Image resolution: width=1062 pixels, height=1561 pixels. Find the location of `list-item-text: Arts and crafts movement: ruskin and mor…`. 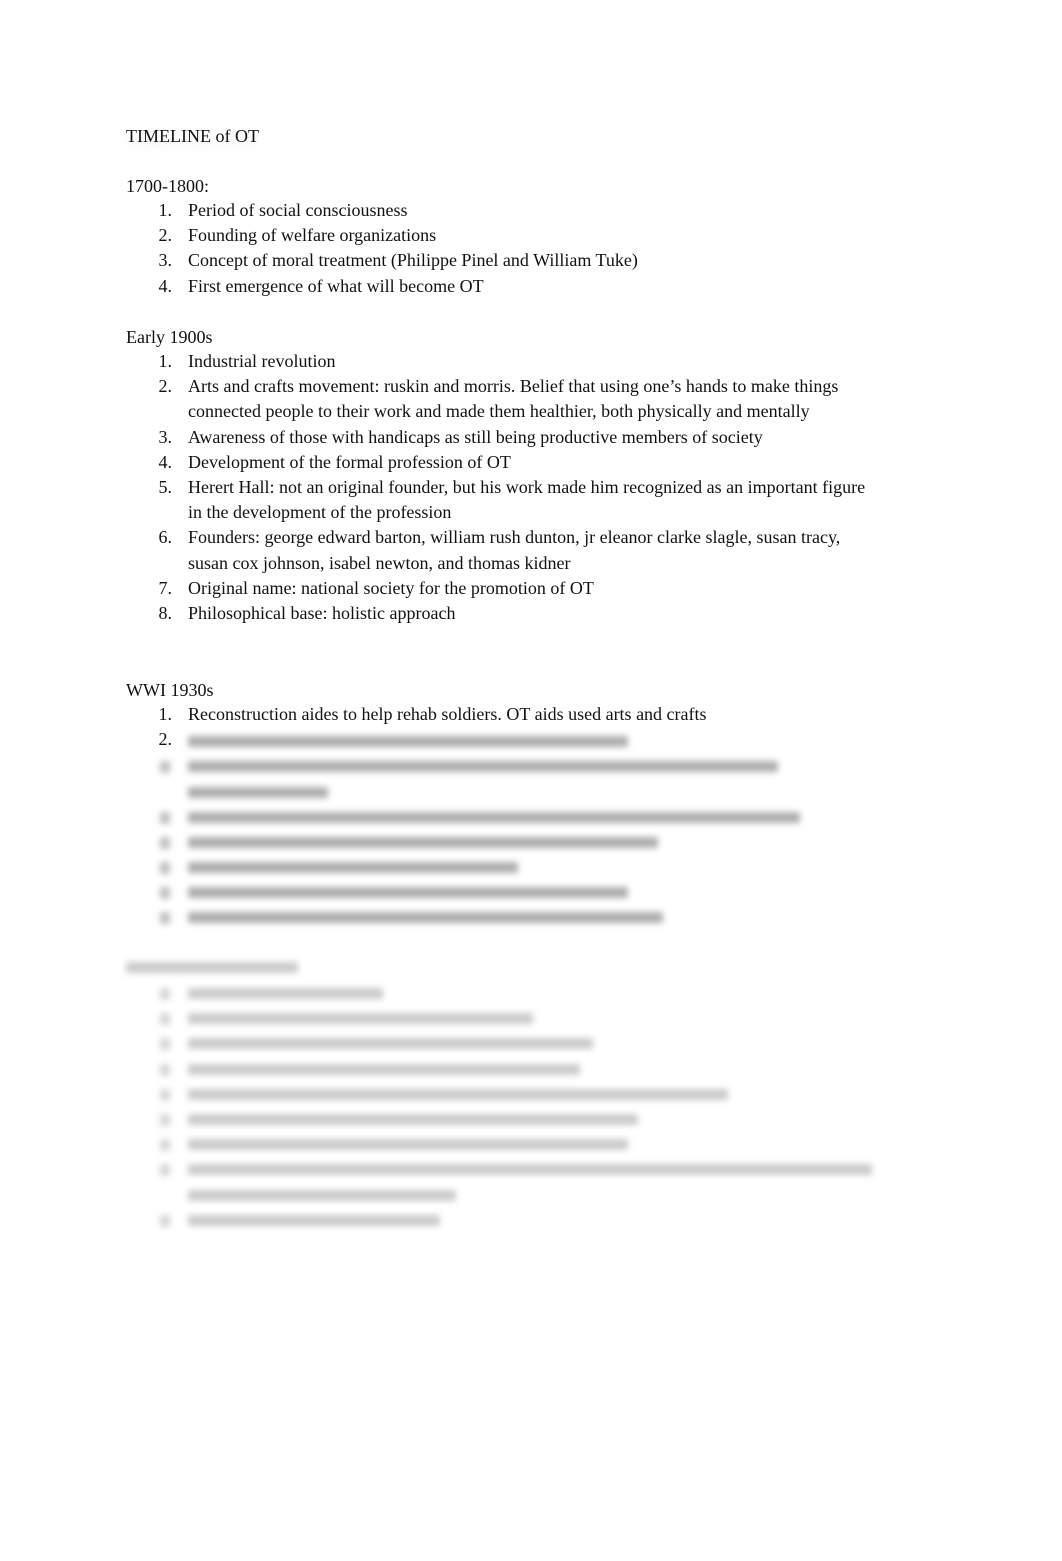

list-item-text: Arts and crafts movement: ruskin and mor… is located at coordinates (513, 399).